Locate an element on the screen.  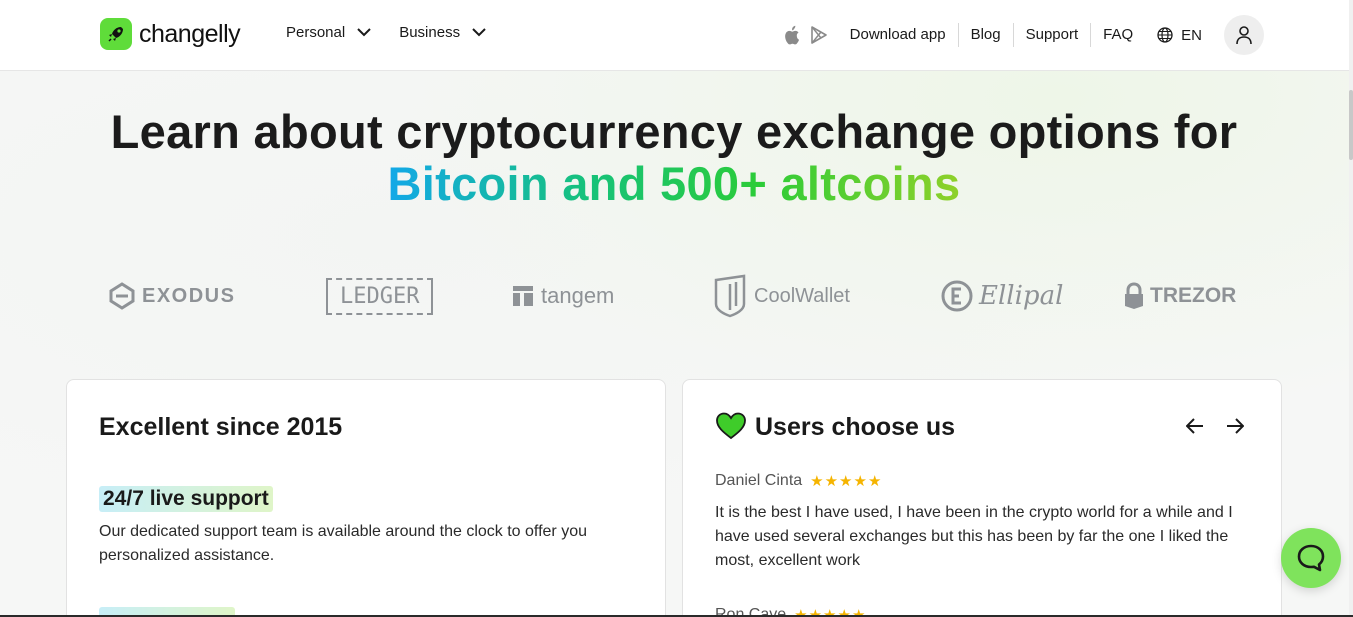
google-play-icon is located at coordinates (819, 35).